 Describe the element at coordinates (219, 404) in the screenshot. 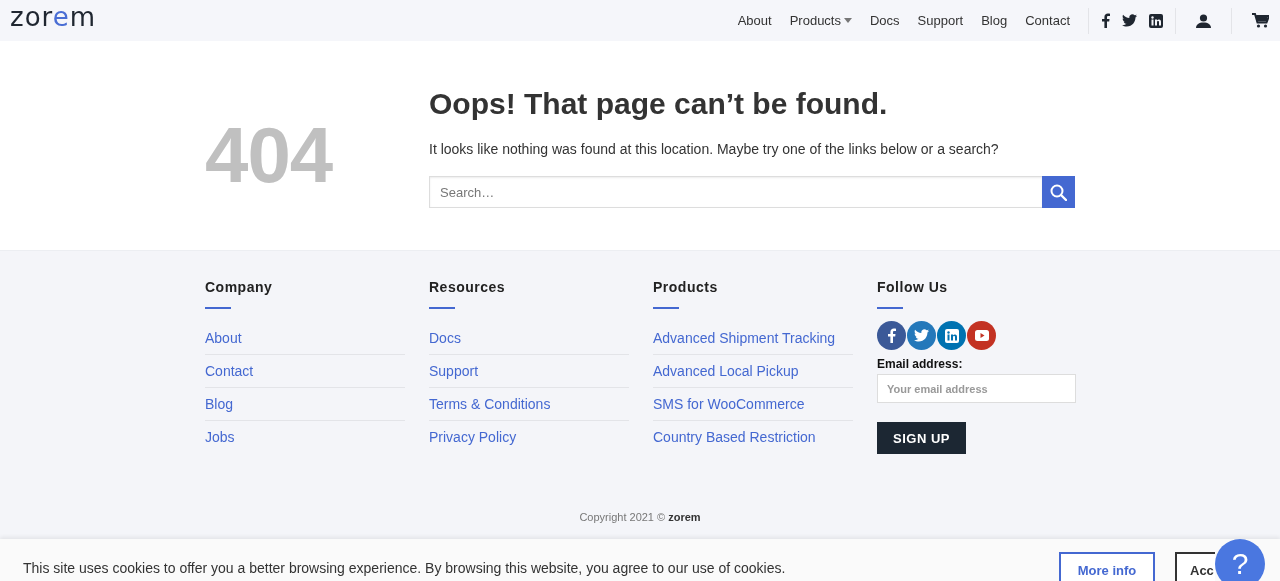

I see `footer-link: Blog` at that location.